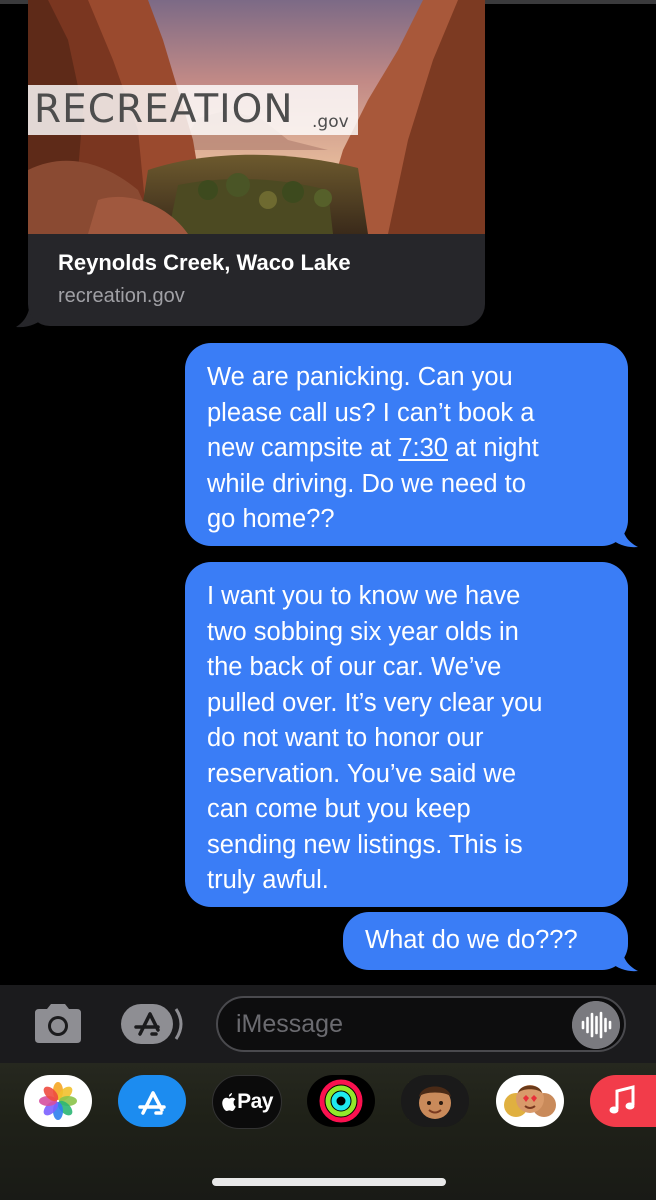 The width and height of the screenshot is (656, 1200). I want to click on message-line: truly awful., so click(268, 880).